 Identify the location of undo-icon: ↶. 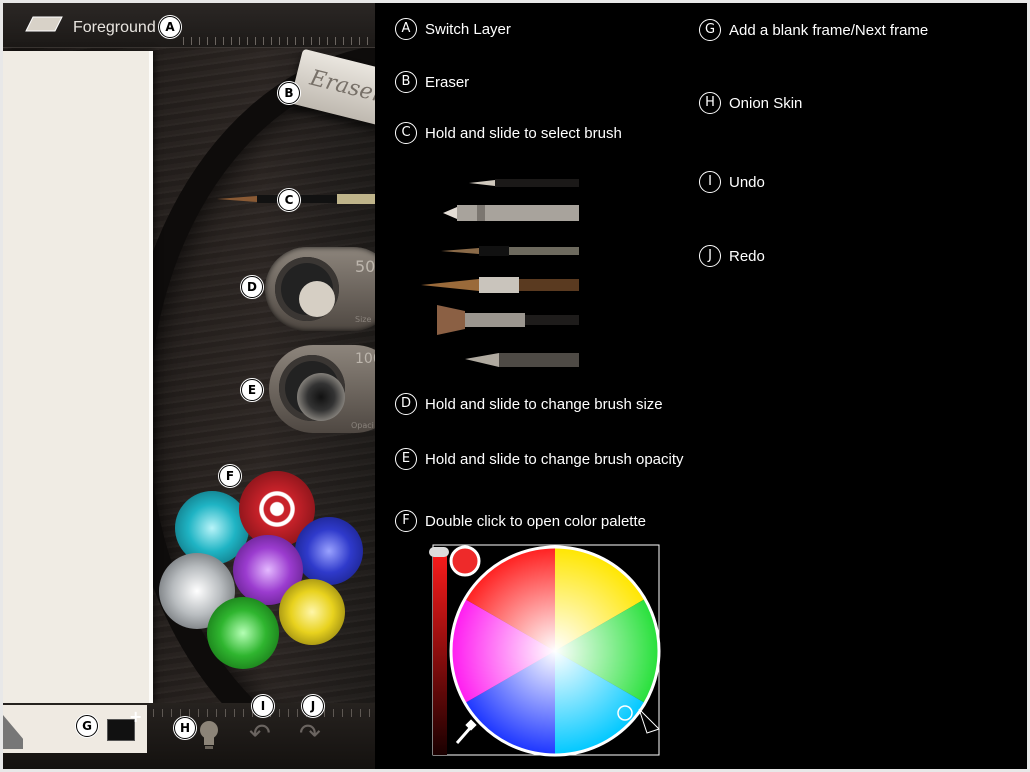
(260, 734).